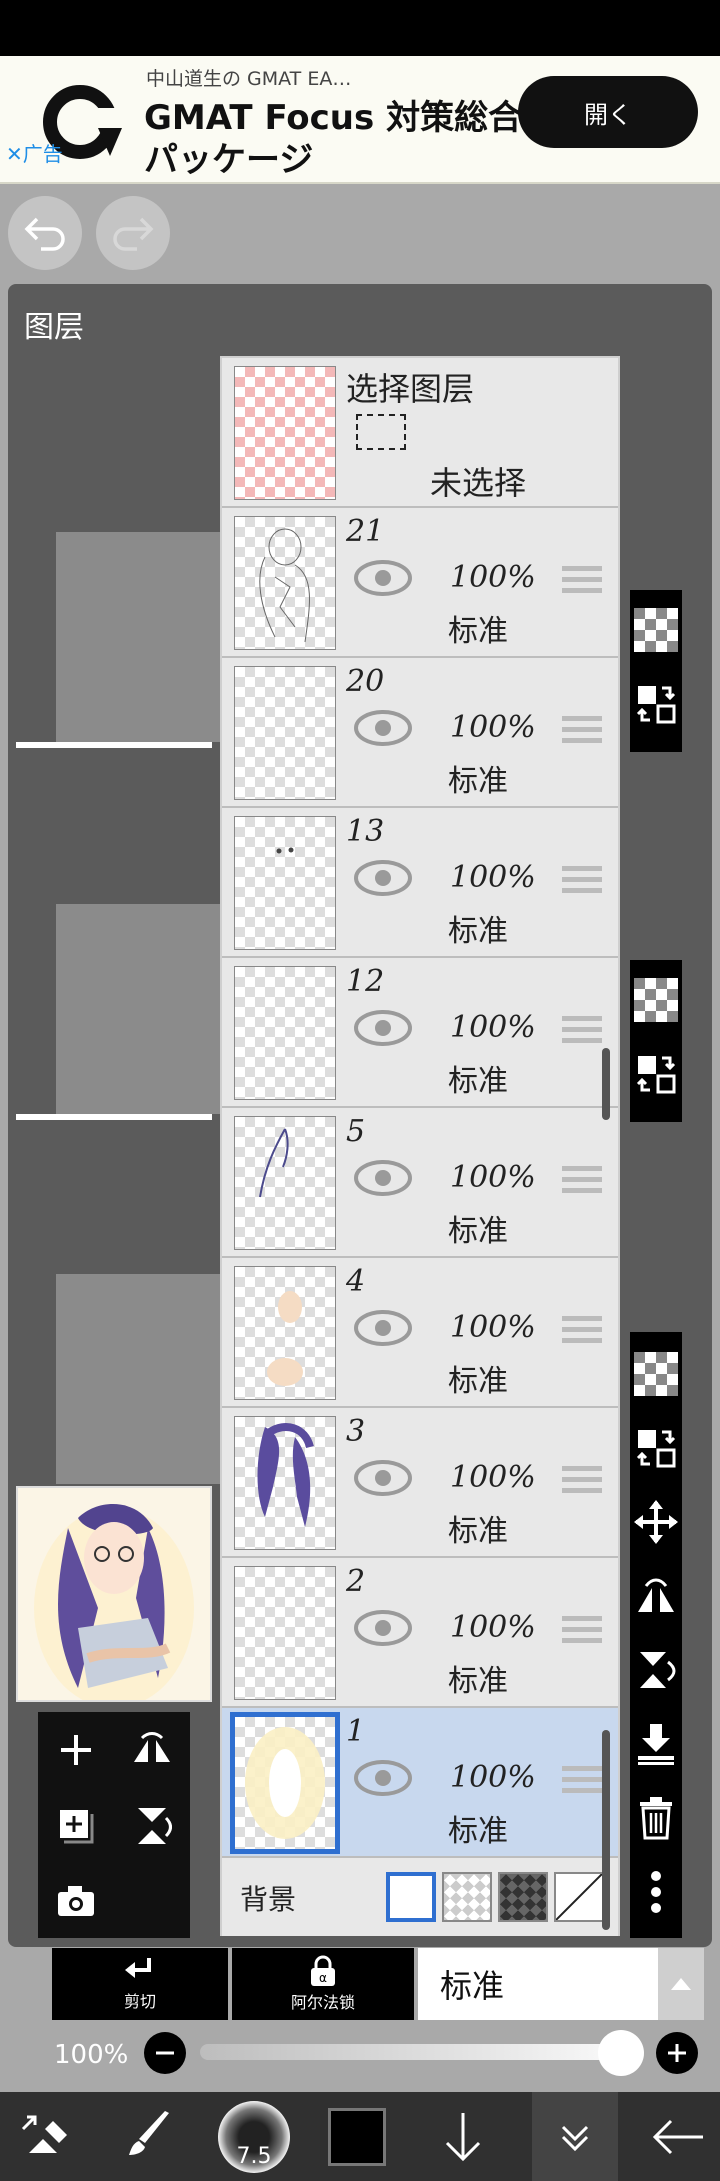 The image size is (720, 2181). What do you see at coordinates (76, 1750) in the screenshot?
I see `add-layer-button` at bounding box center [76, 1750].